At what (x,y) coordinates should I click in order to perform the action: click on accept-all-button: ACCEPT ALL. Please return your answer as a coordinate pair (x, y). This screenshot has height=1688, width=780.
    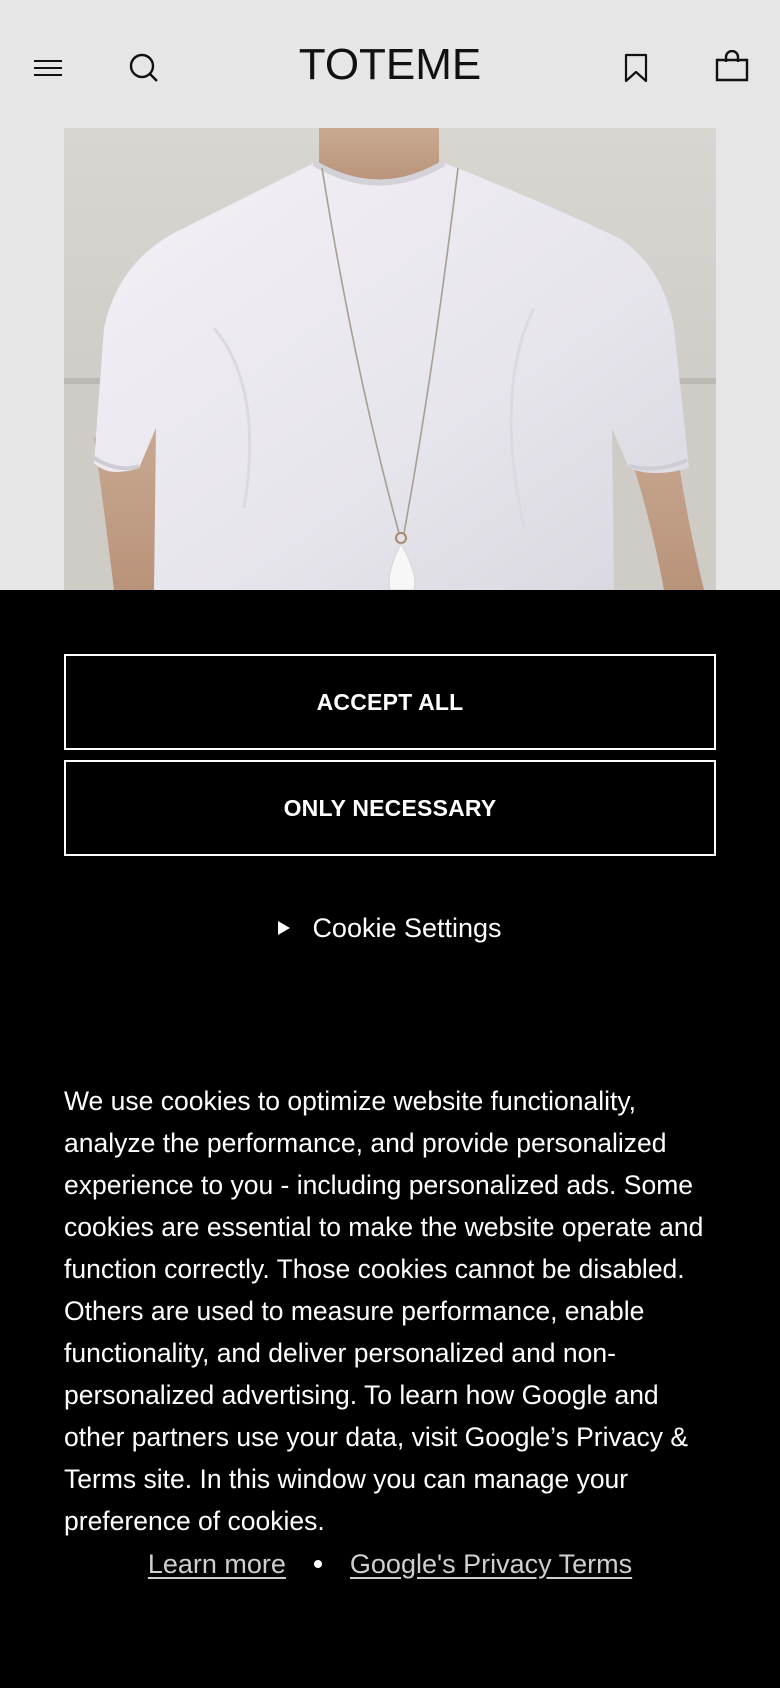
    Looking at the image, I should click on (390, 702).